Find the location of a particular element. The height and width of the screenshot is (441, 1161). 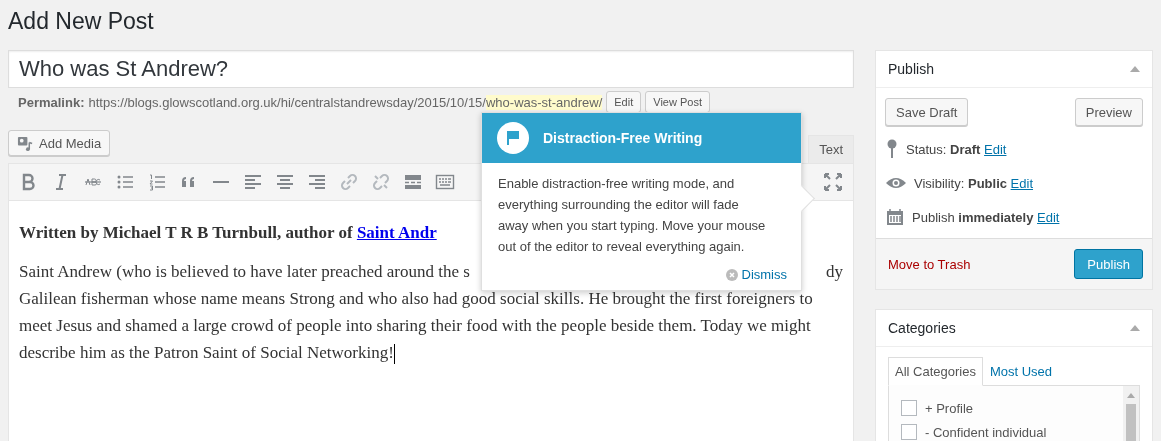

calendar-icon is located at coordinates (895, 217).